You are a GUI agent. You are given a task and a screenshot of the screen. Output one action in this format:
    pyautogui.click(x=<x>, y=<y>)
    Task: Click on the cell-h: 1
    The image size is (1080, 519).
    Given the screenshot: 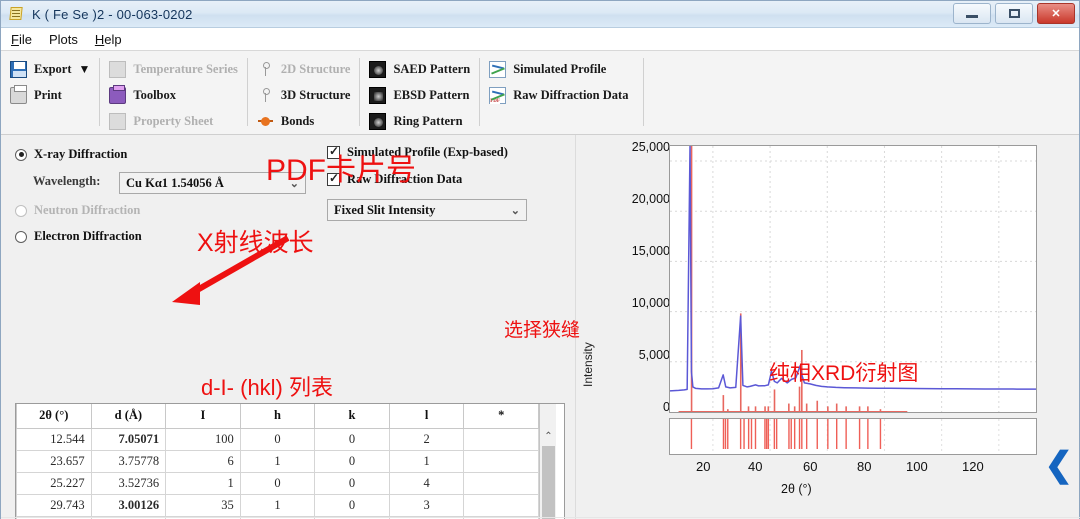 What is the action you would take?
    pyautogui.click(x=277, y=505)
    